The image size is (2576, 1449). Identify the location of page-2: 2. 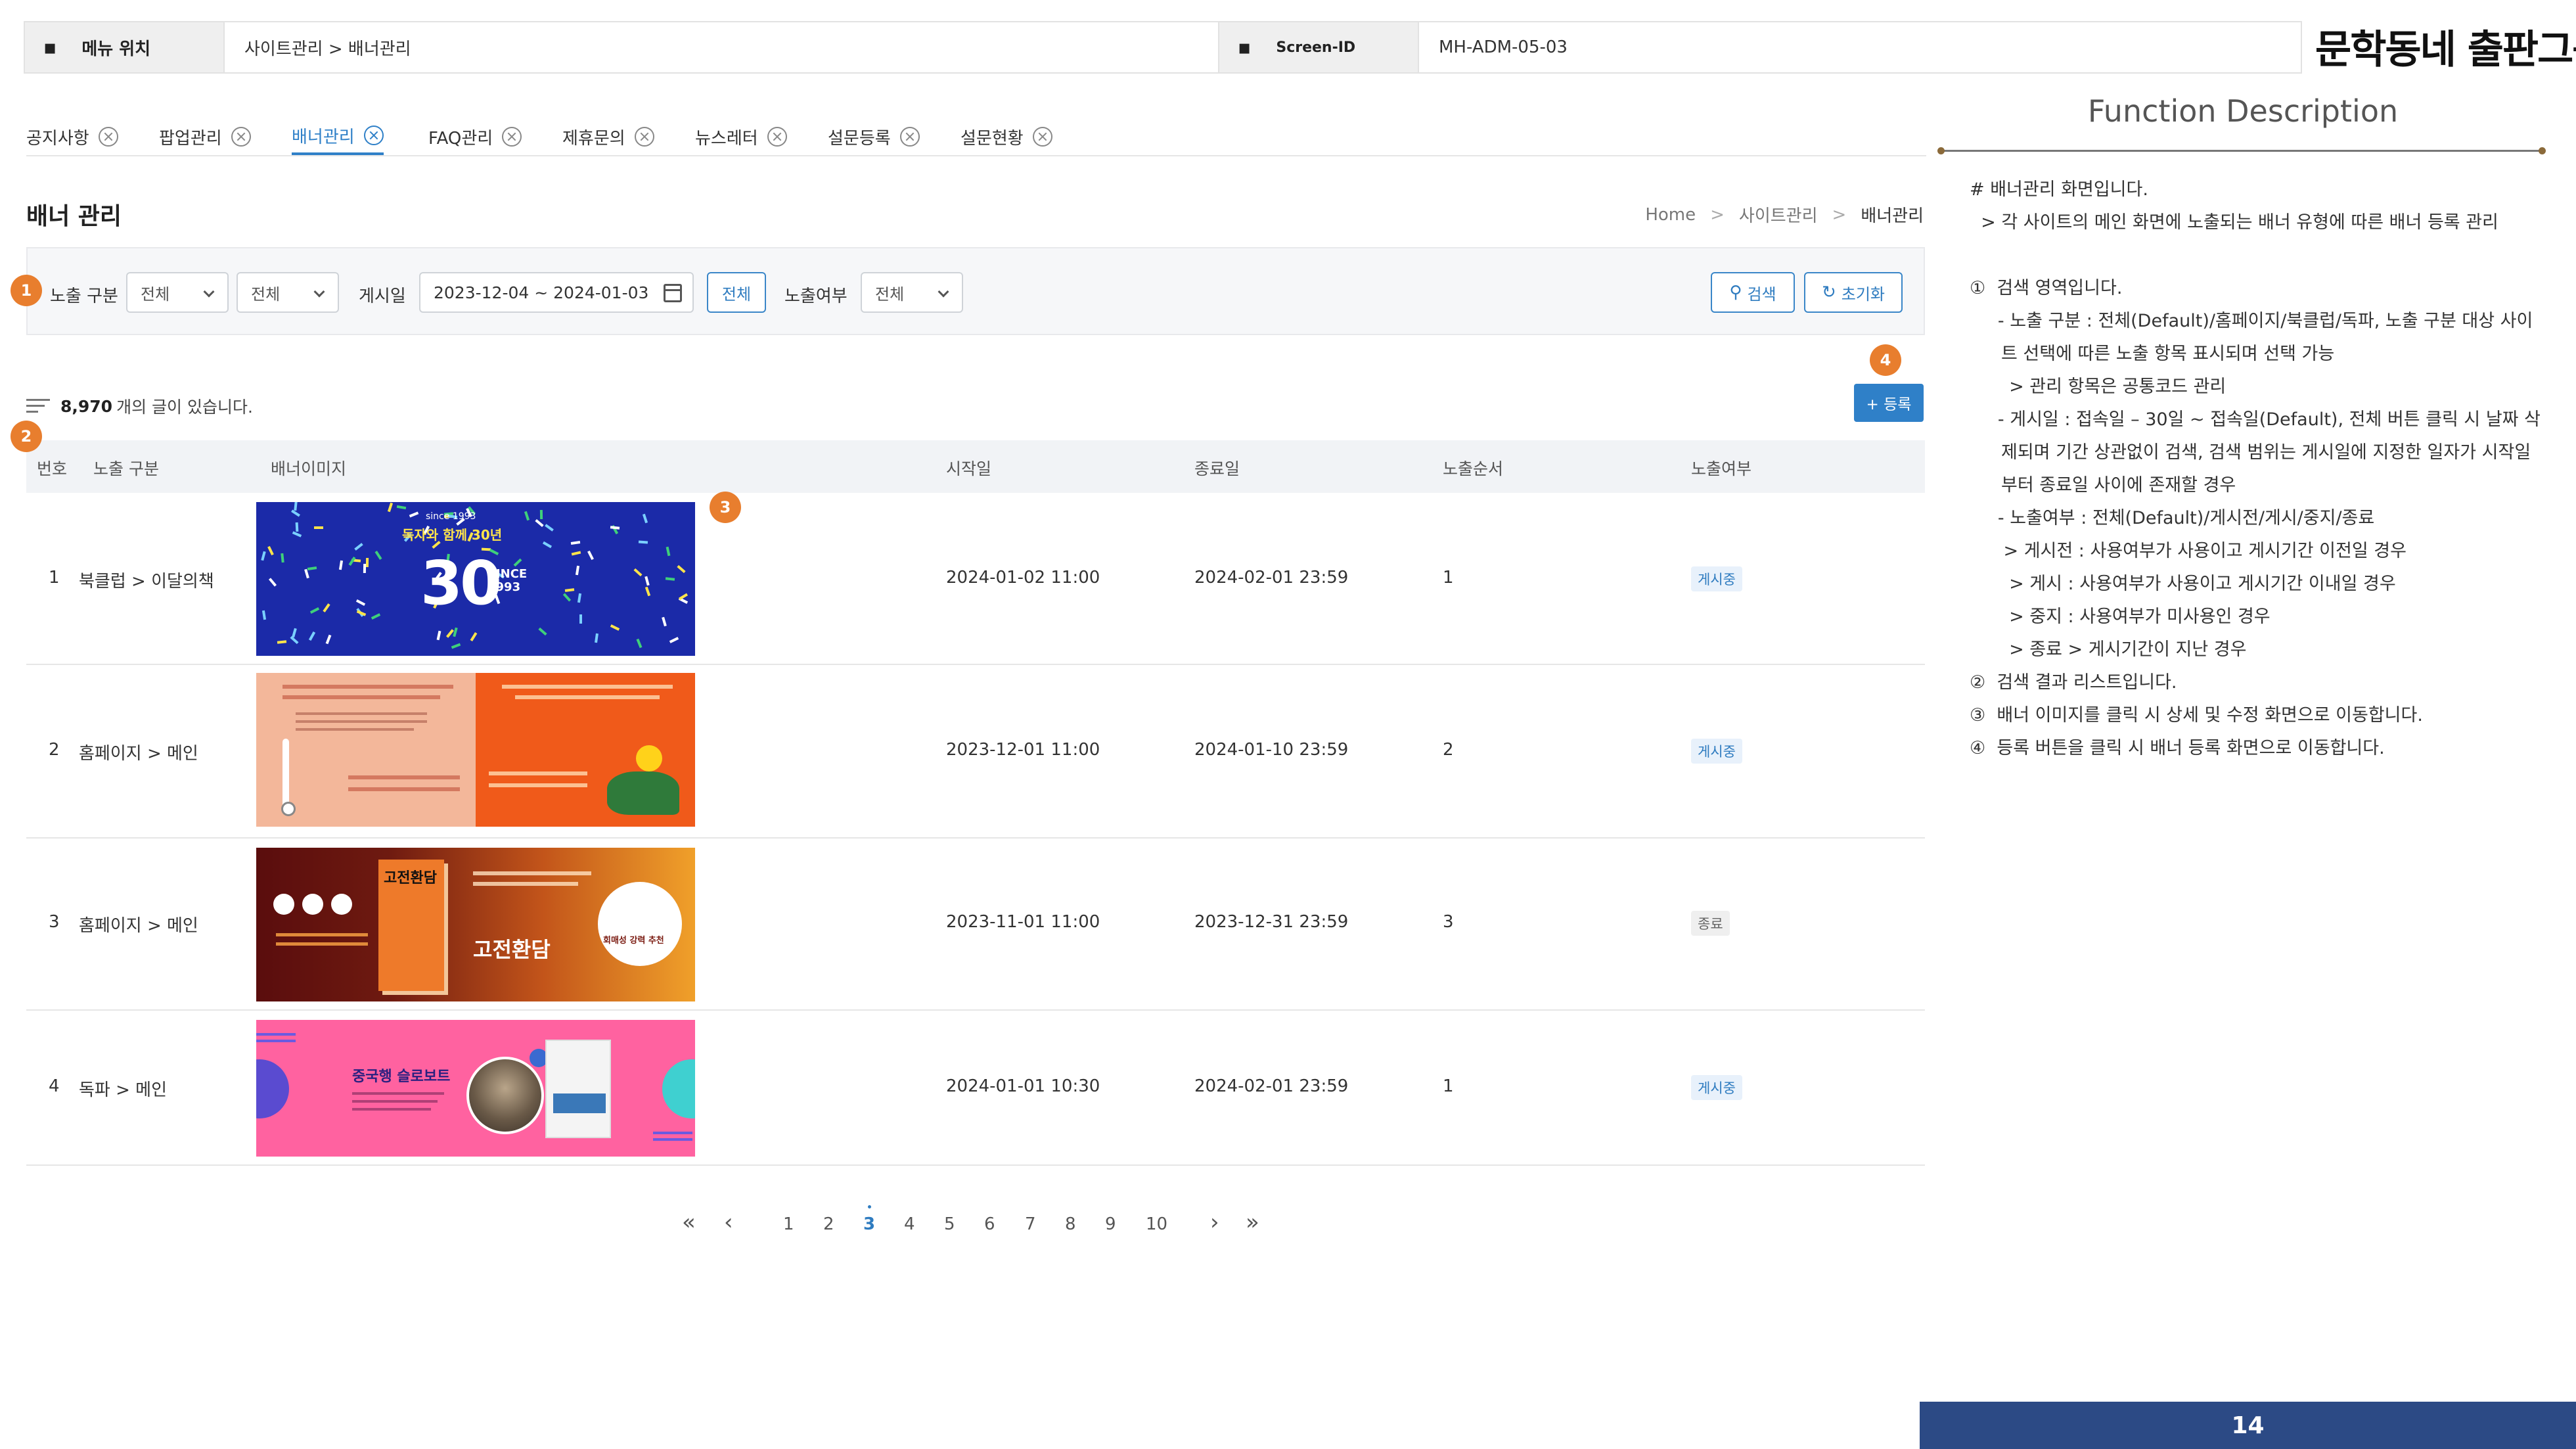
(828, 1224).